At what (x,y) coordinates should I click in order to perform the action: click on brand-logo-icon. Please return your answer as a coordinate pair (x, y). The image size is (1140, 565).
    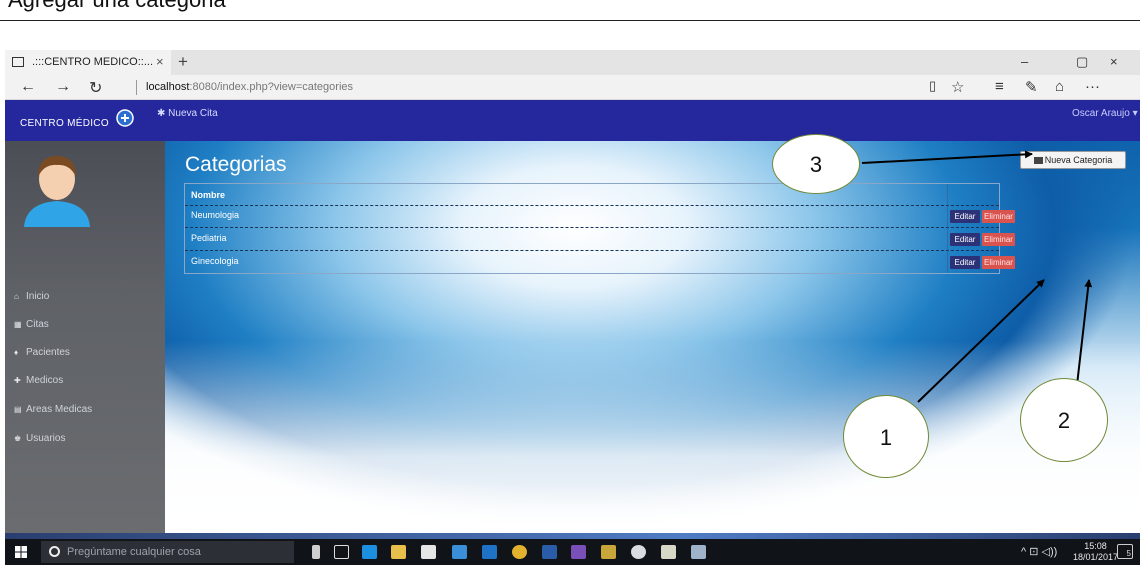
    Looking at the image, I should click on (125, 118).